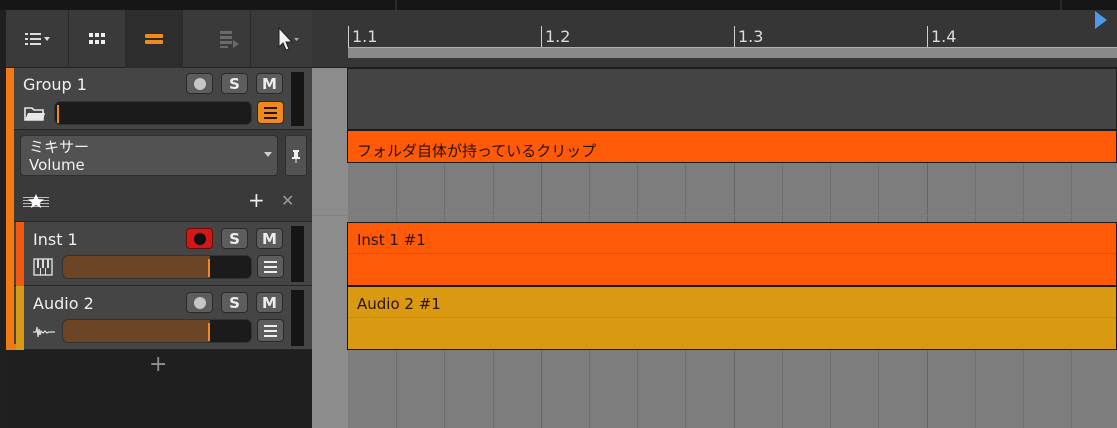  I want to click on ruler-label: 1.3, so click(751, 36).